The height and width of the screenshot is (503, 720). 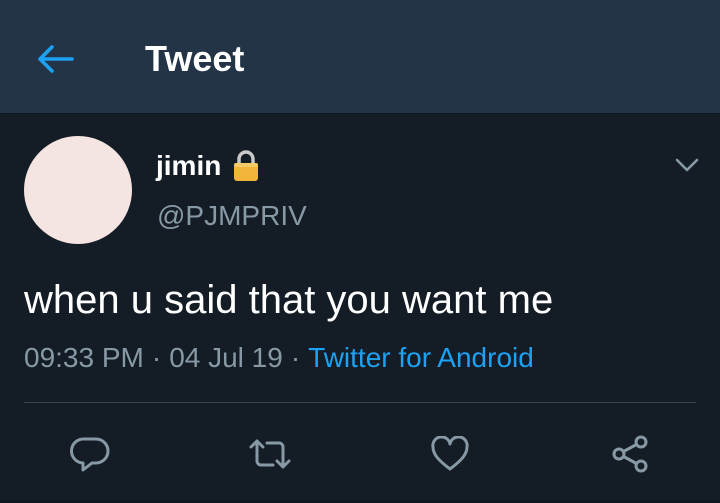 What do you see at coordinates (360, 402) in the screenshot?
I see `divider` at bounding box center [360, 402].